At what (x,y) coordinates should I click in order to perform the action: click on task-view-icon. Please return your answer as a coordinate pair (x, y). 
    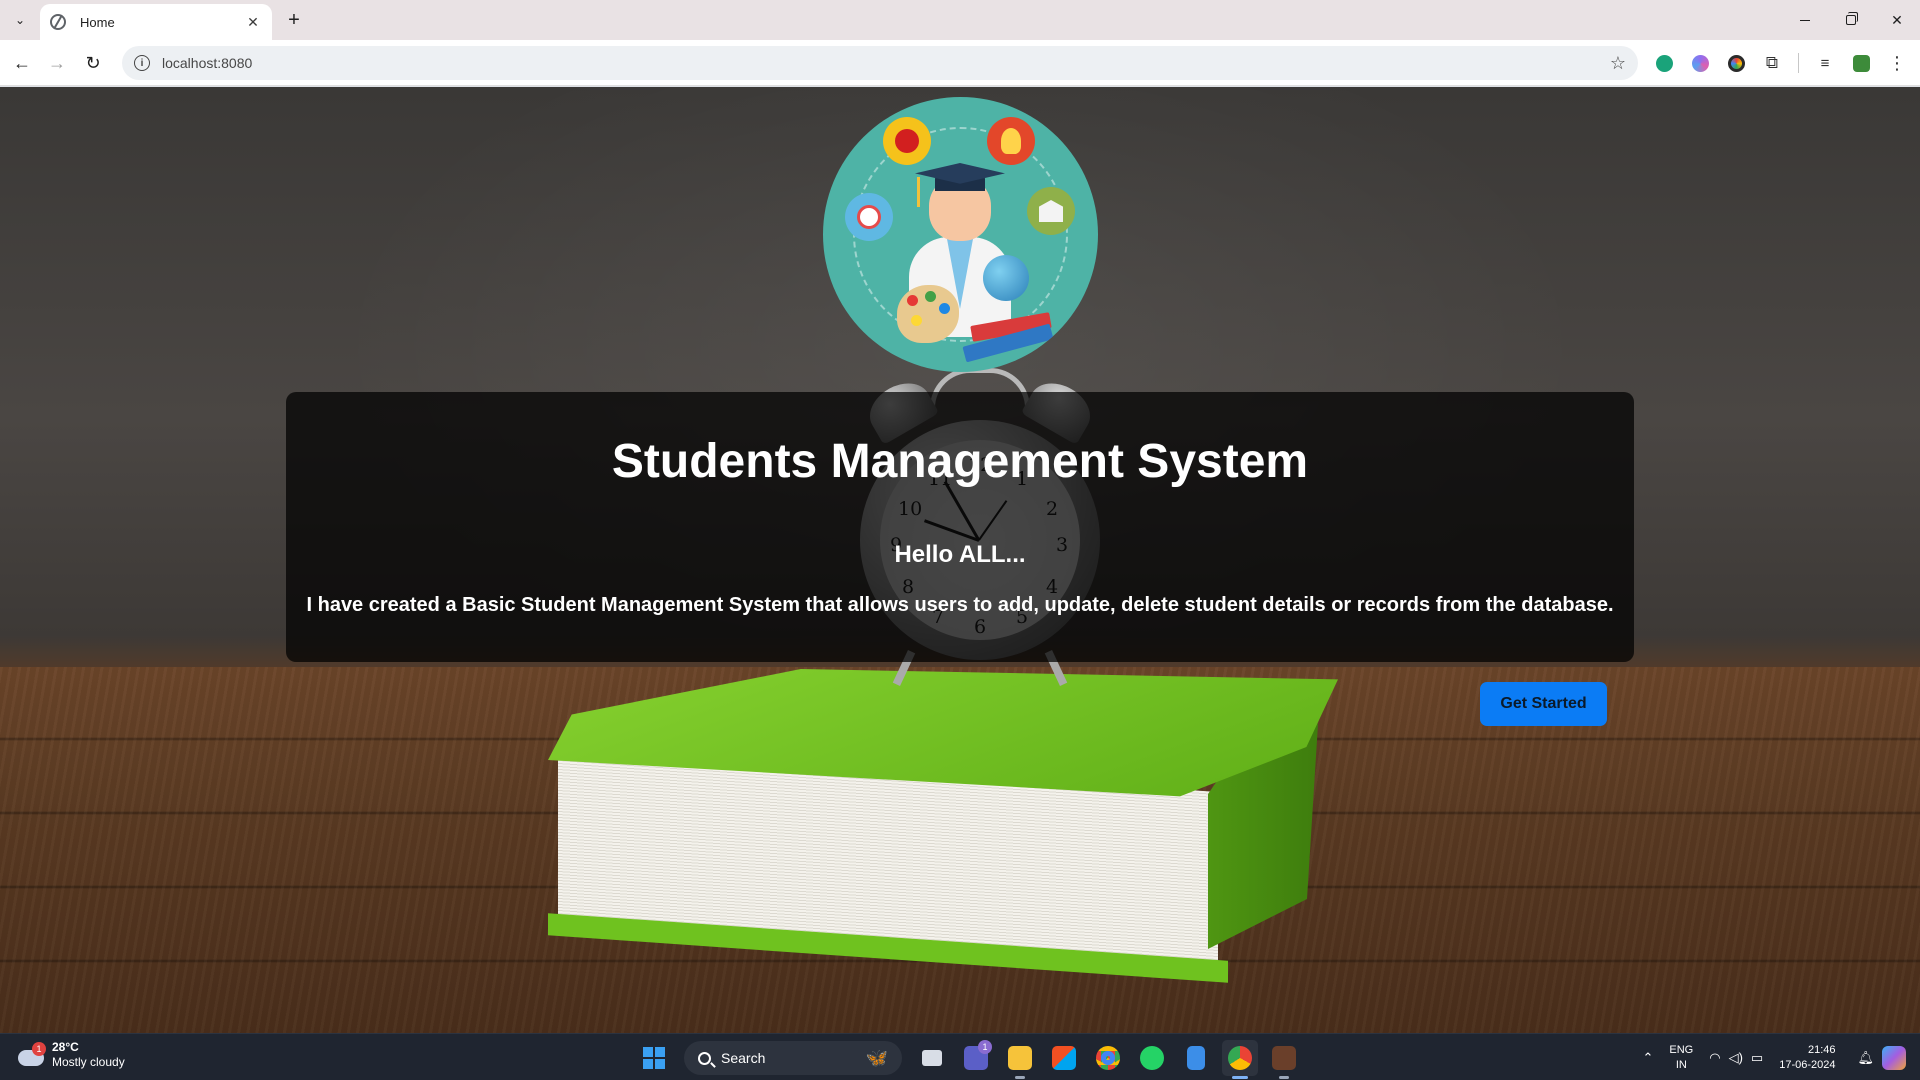
    Looking at the image, I should click on (932, 1058).